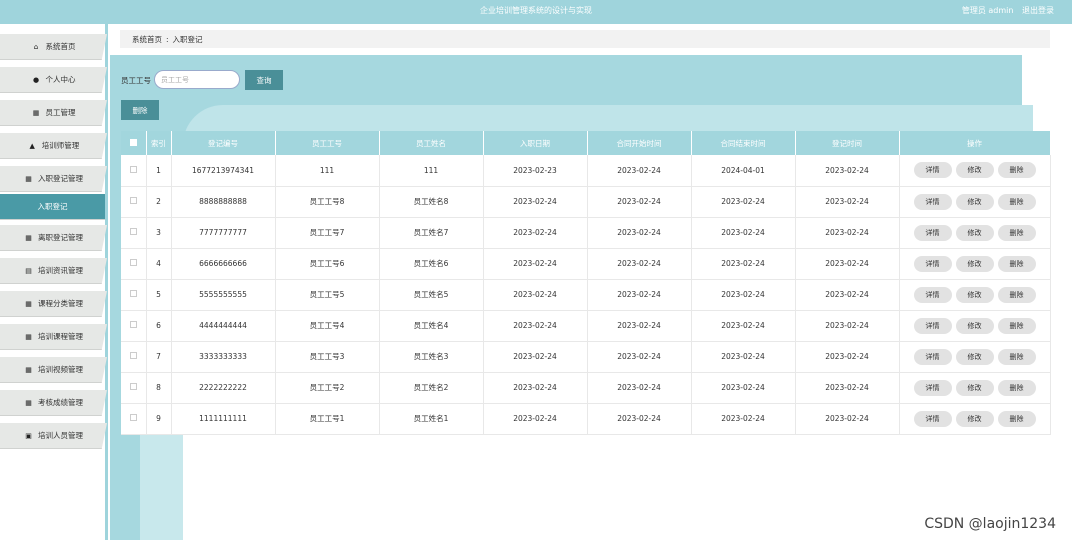  I want to click on app-title: 企业培训管理系统的设计与实现, so click(536, 10).